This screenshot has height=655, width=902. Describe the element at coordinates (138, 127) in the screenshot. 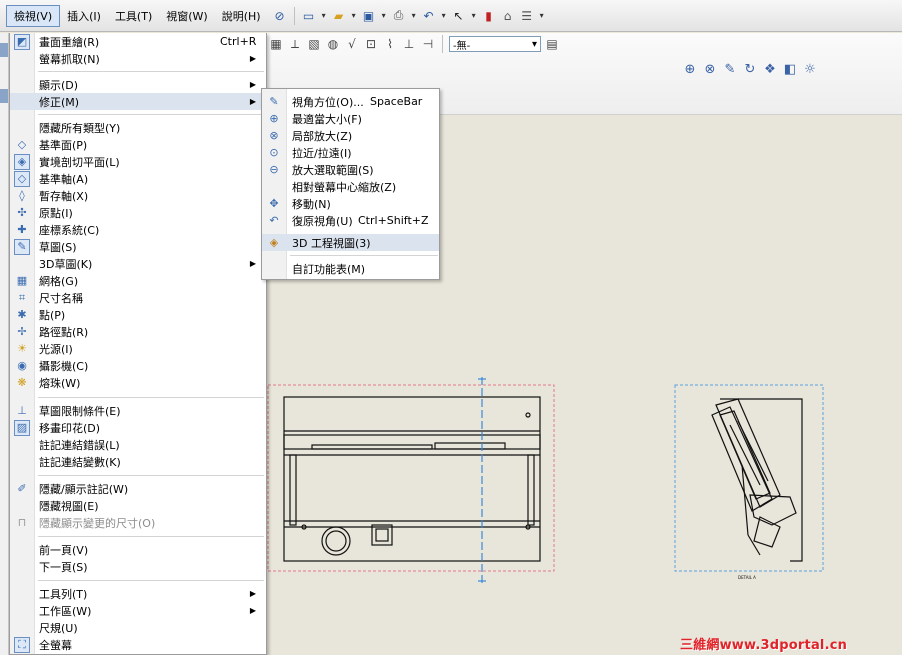

I see `menu-item-hide-all-types: 隱藏所有類型(Y)` at that location.